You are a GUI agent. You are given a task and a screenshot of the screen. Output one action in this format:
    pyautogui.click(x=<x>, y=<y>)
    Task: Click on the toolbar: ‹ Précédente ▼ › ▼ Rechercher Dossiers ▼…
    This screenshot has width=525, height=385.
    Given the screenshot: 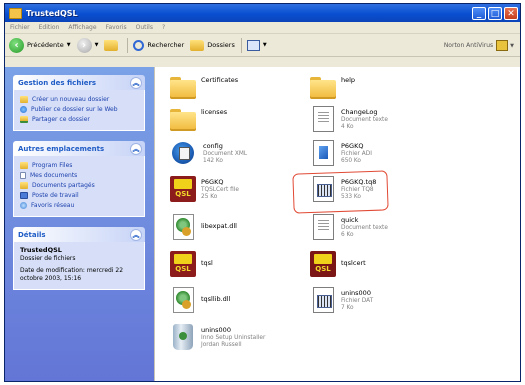 What is the action you would take?
    pyautogui.click(x=262, y=45)
    